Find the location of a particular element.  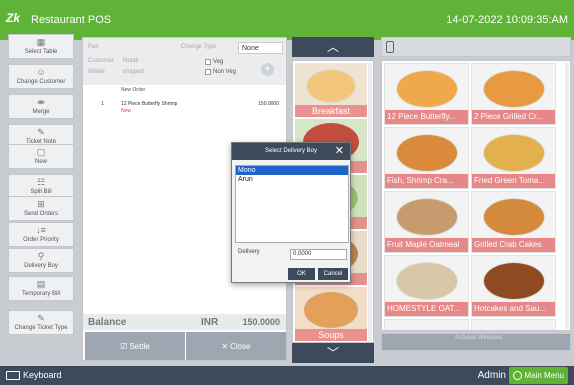

product-tile: Grilled Crab Cakes is located at coordinates (513, 222).